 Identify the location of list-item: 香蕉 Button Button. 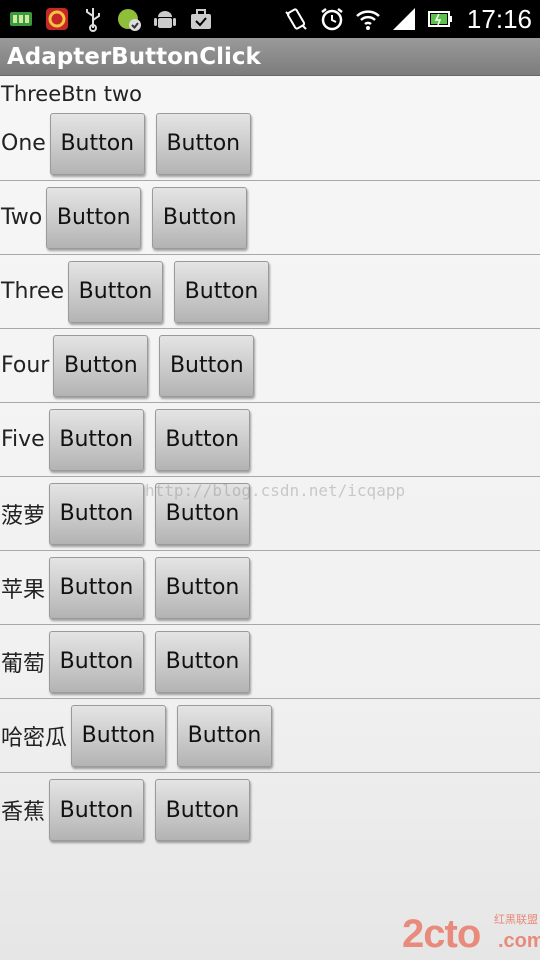
(270, 810).